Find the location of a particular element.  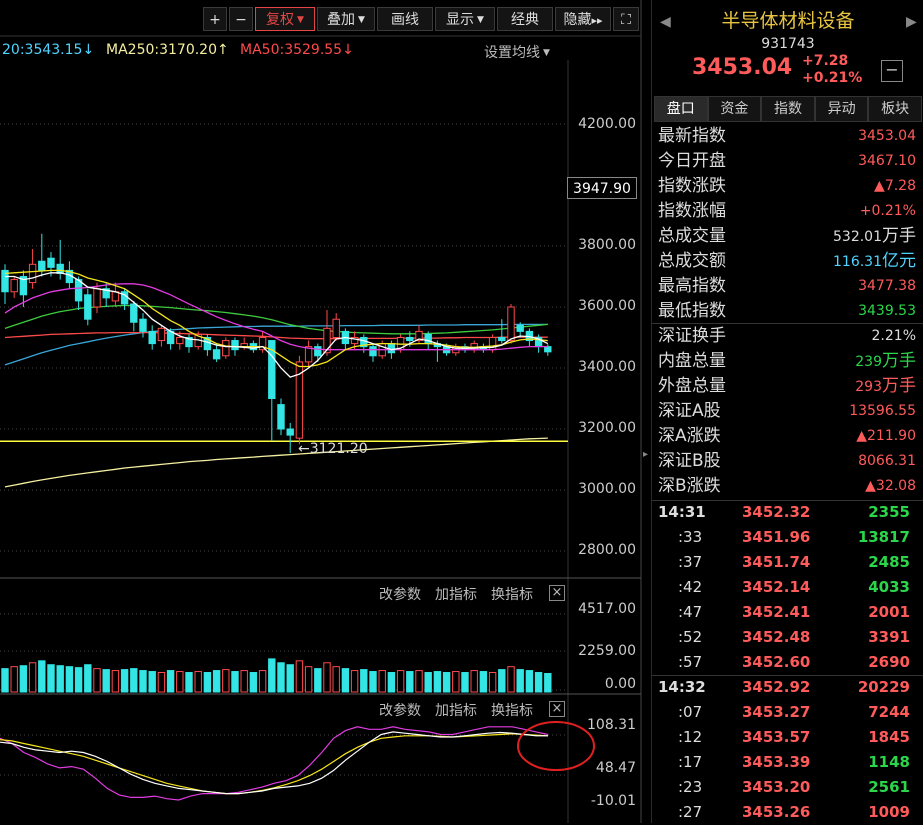

stat-value: 239万手 is located at coordinates (885, 361).